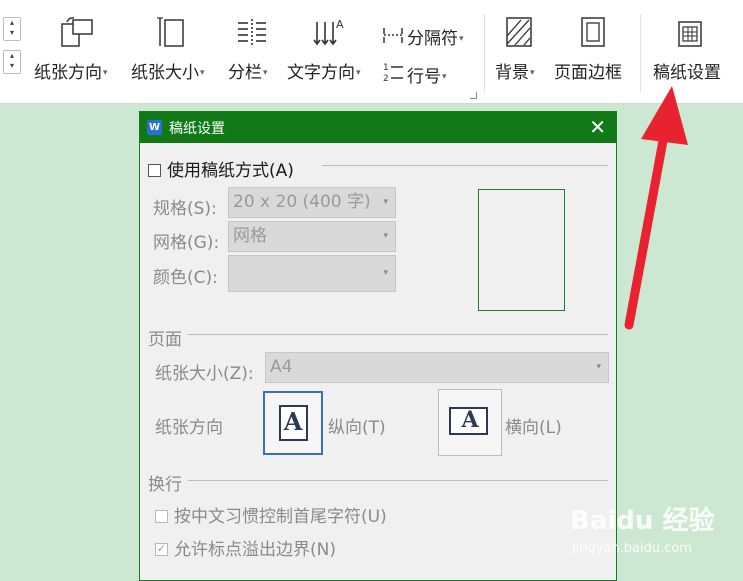  Describe the element at coordinates (632, 548) in the screenshot. I see `watermark-url: jingyan.baidu.com` at that location.